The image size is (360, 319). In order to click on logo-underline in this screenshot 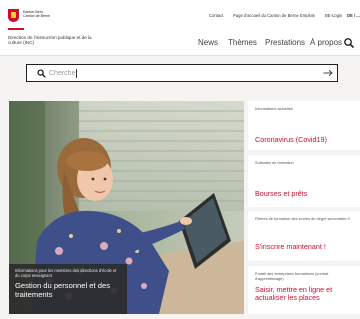, I will do `click(16, 29)`.